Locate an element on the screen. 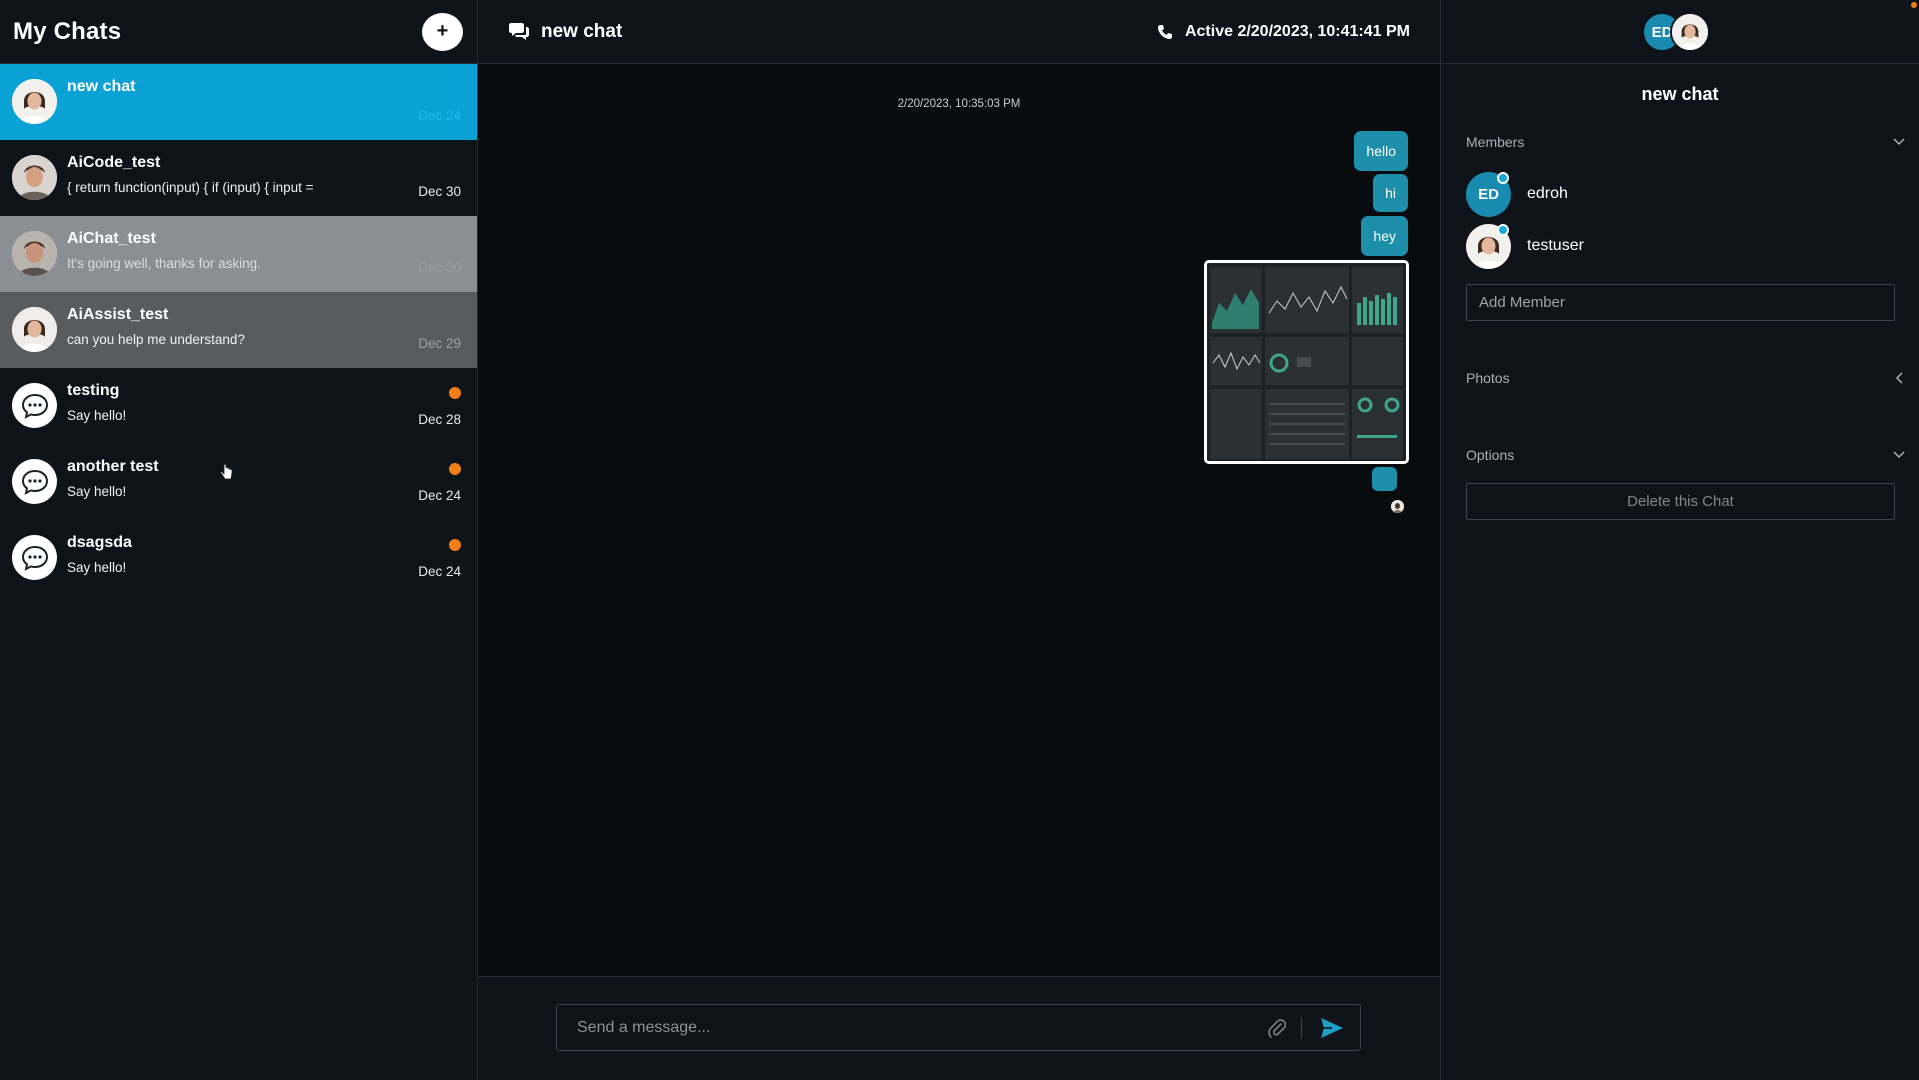 The width and height of the screenshot is (1919, 1080). chat-texts: testing Say hello! is located at coordinates (264, 401).